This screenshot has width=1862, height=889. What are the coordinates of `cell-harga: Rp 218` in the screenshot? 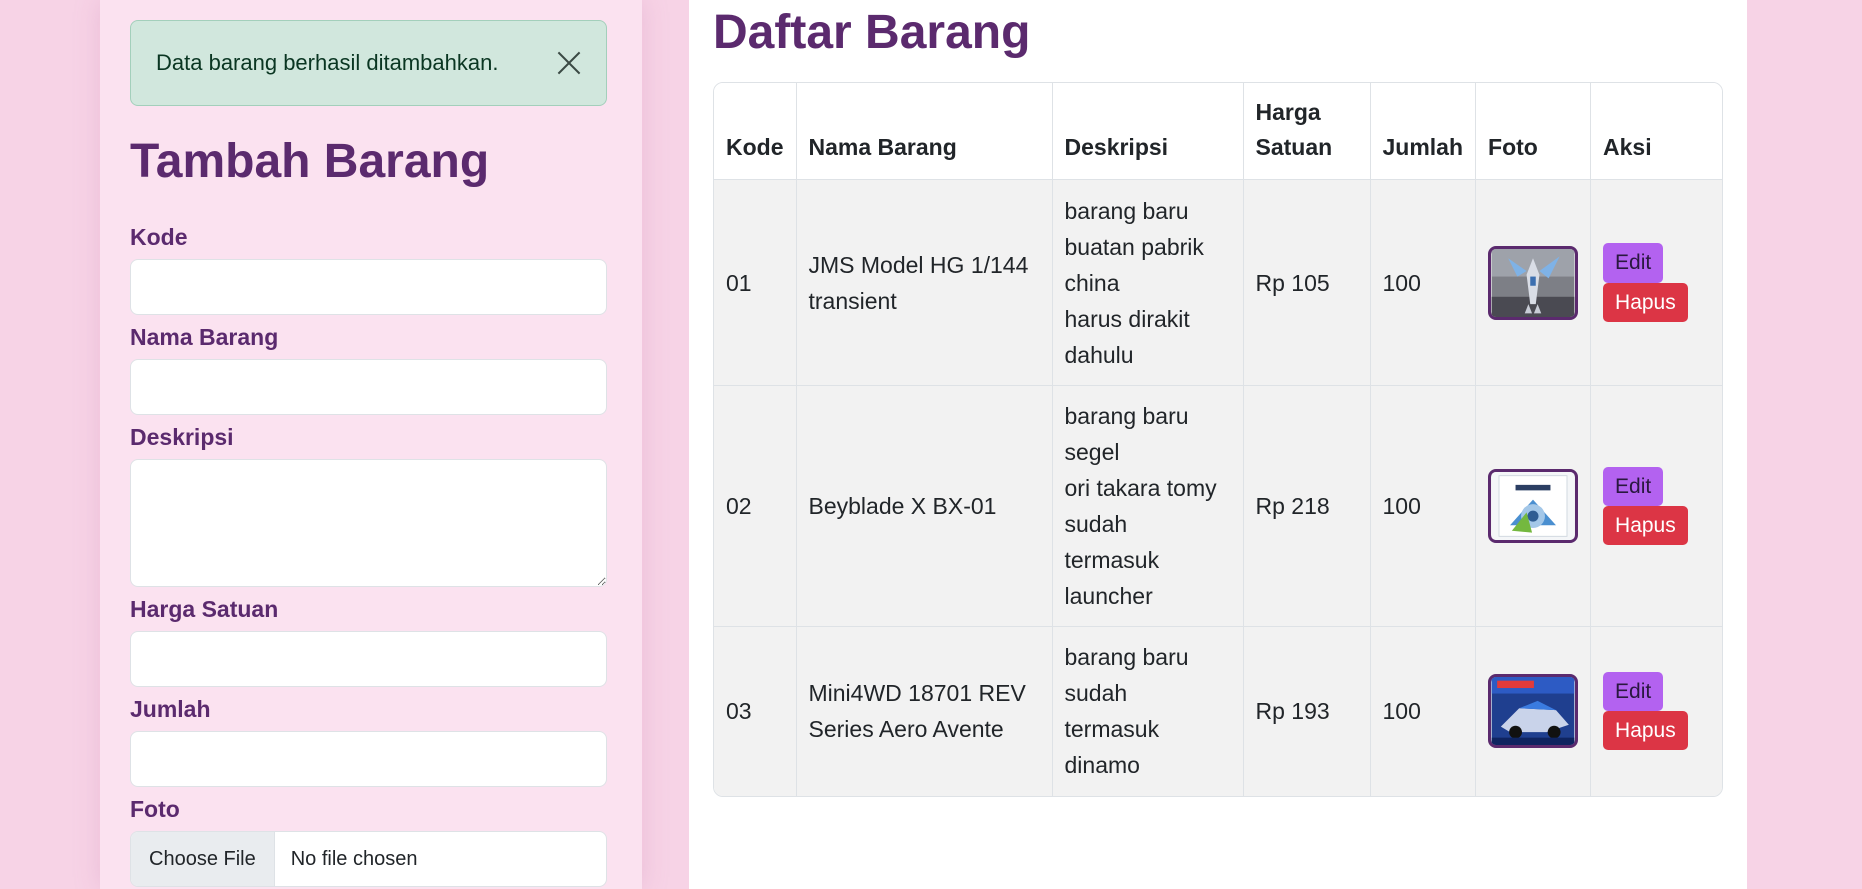 It's located at (1307, 506).